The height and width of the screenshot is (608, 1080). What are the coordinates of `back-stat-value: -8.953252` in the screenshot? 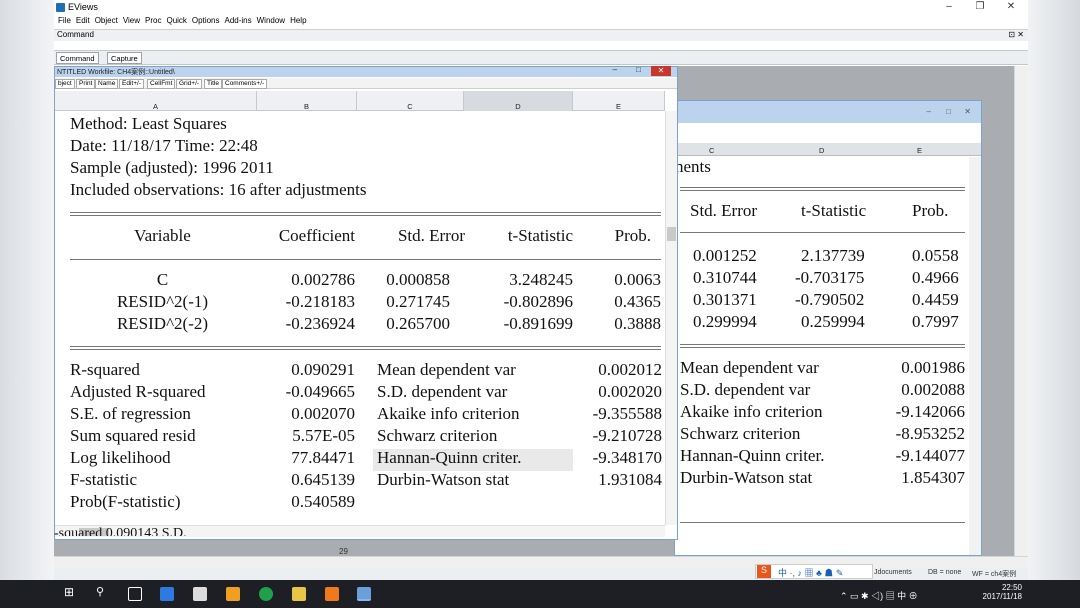 It's located at (930, 433).